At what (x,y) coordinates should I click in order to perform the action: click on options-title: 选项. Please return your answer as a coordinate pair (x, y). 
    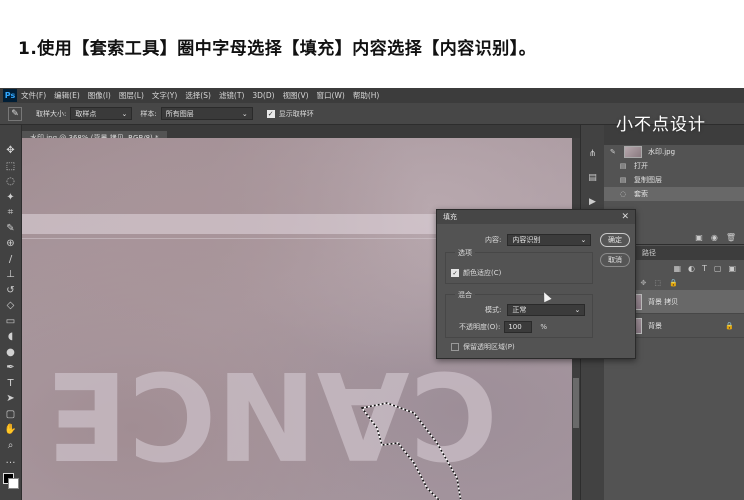
    Looking at the image, I should click on (465, 253).